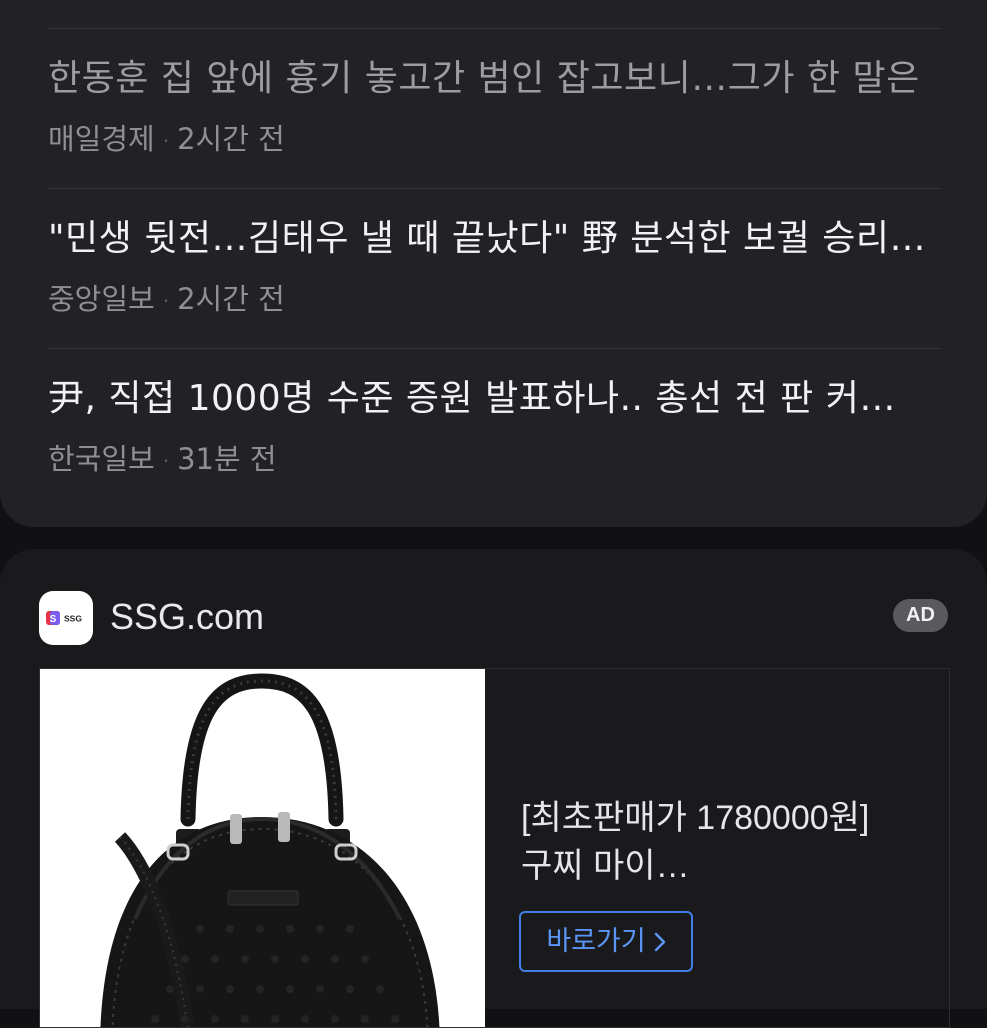  I want to click on news-source: 한국일보, so click(101, 459).